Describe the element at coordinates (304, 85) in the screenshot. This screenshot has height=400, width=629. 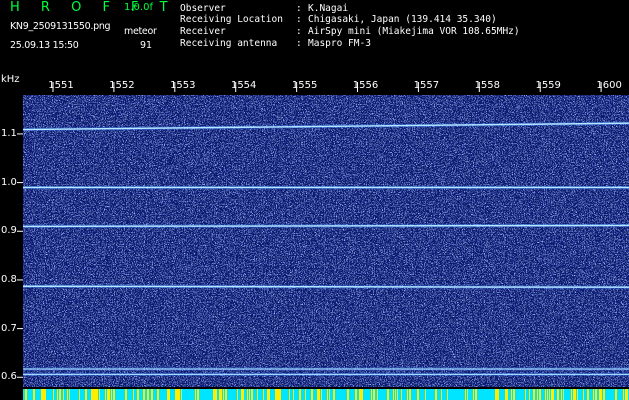
I see `x-tick-label: 1555` at that location.